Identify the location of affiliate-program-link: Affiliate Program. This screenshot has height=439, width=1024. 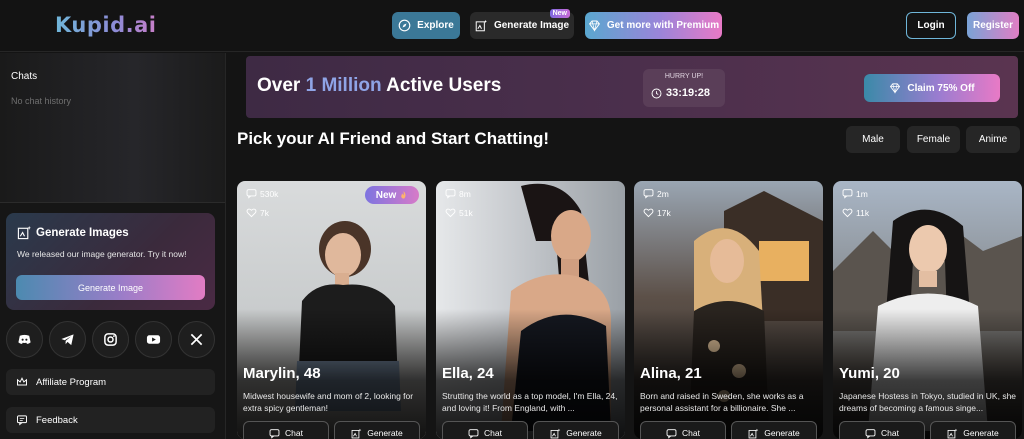
(110, 382).